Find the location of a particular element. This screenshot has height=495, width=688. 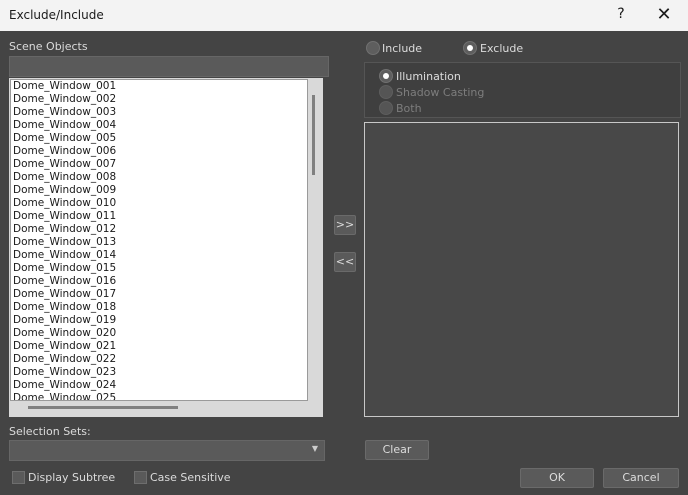

shadow-casting-radio-label: Shadow Casting is located at coordinates (440, 92).